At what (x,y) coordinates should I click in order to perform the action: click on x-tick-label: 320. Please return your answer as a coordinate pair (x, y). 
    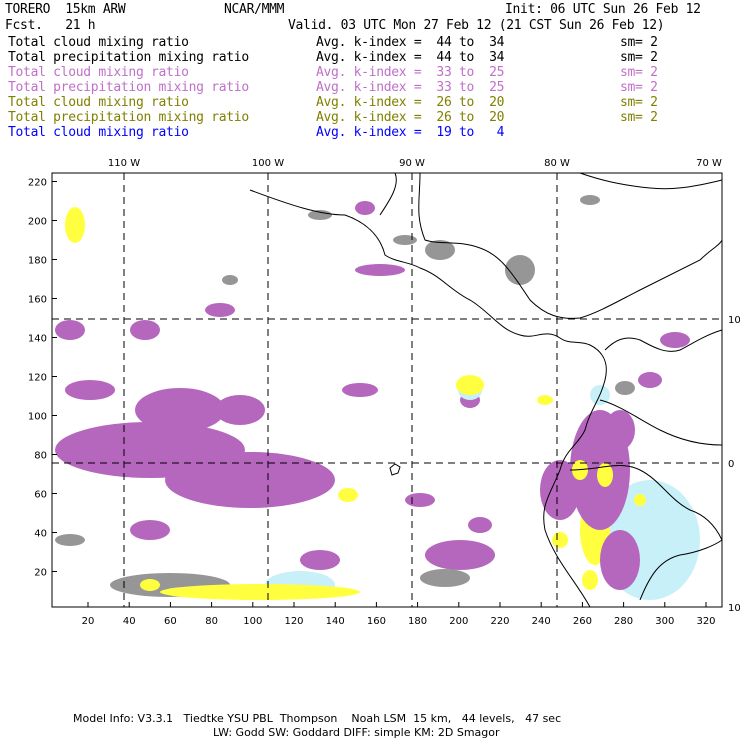
    Looking at the image, I should click on (705, 621).